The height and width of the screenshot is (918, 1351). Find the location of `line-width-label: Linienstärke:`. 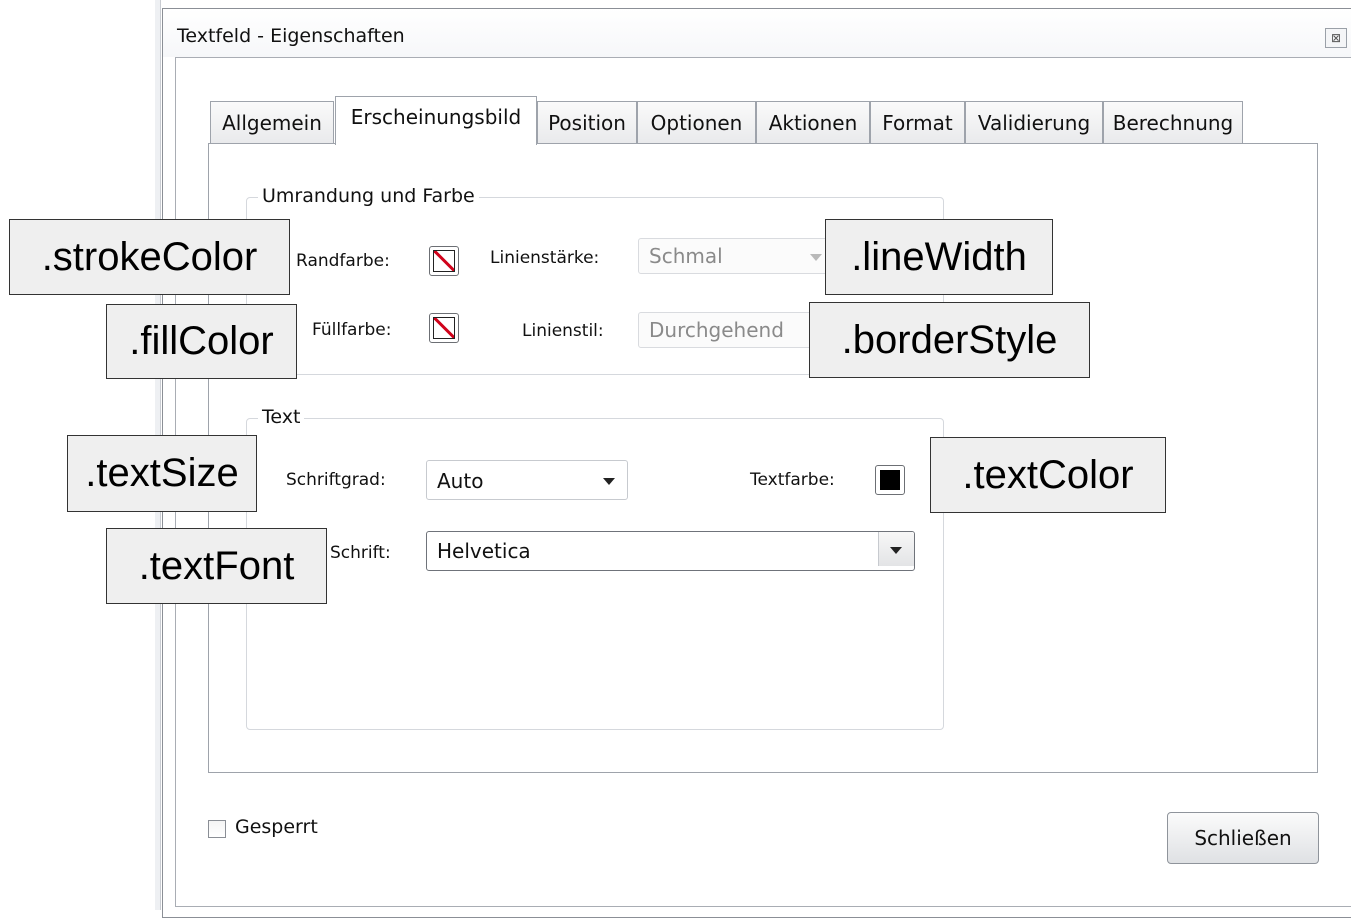

line-width-label: Linienstärke: is located at coordinates (545, 258).